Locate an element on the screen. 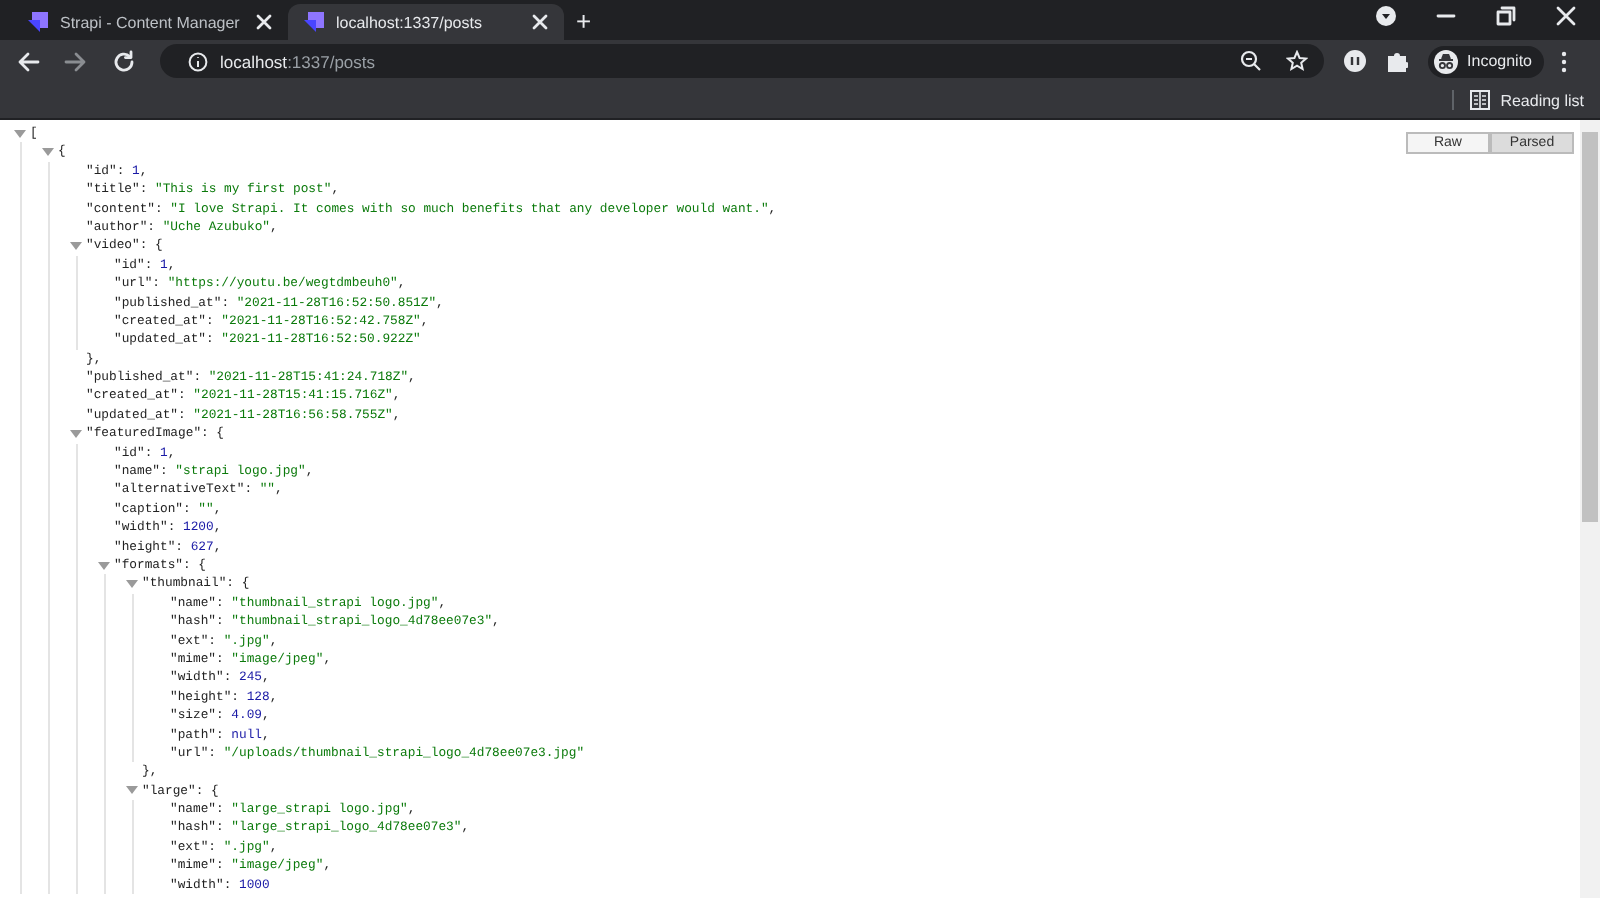 The image size is (1600, 898). browser-tab: Strapi - Content Manager is located at coordinates (150, 22).